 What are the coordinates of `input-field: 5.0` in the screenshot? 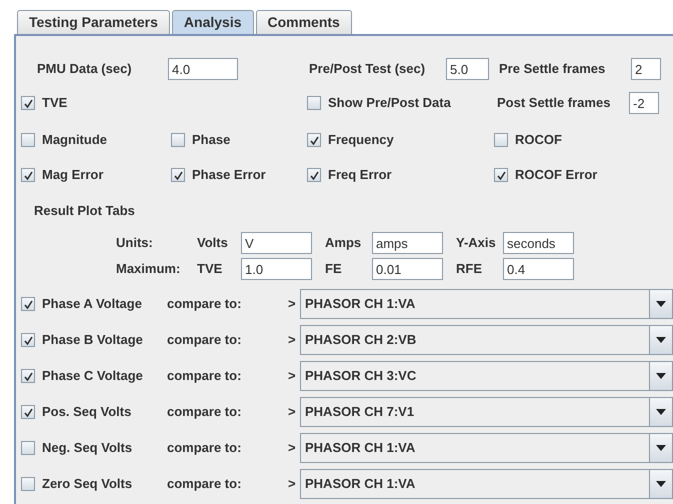 It's located at (467, 69).